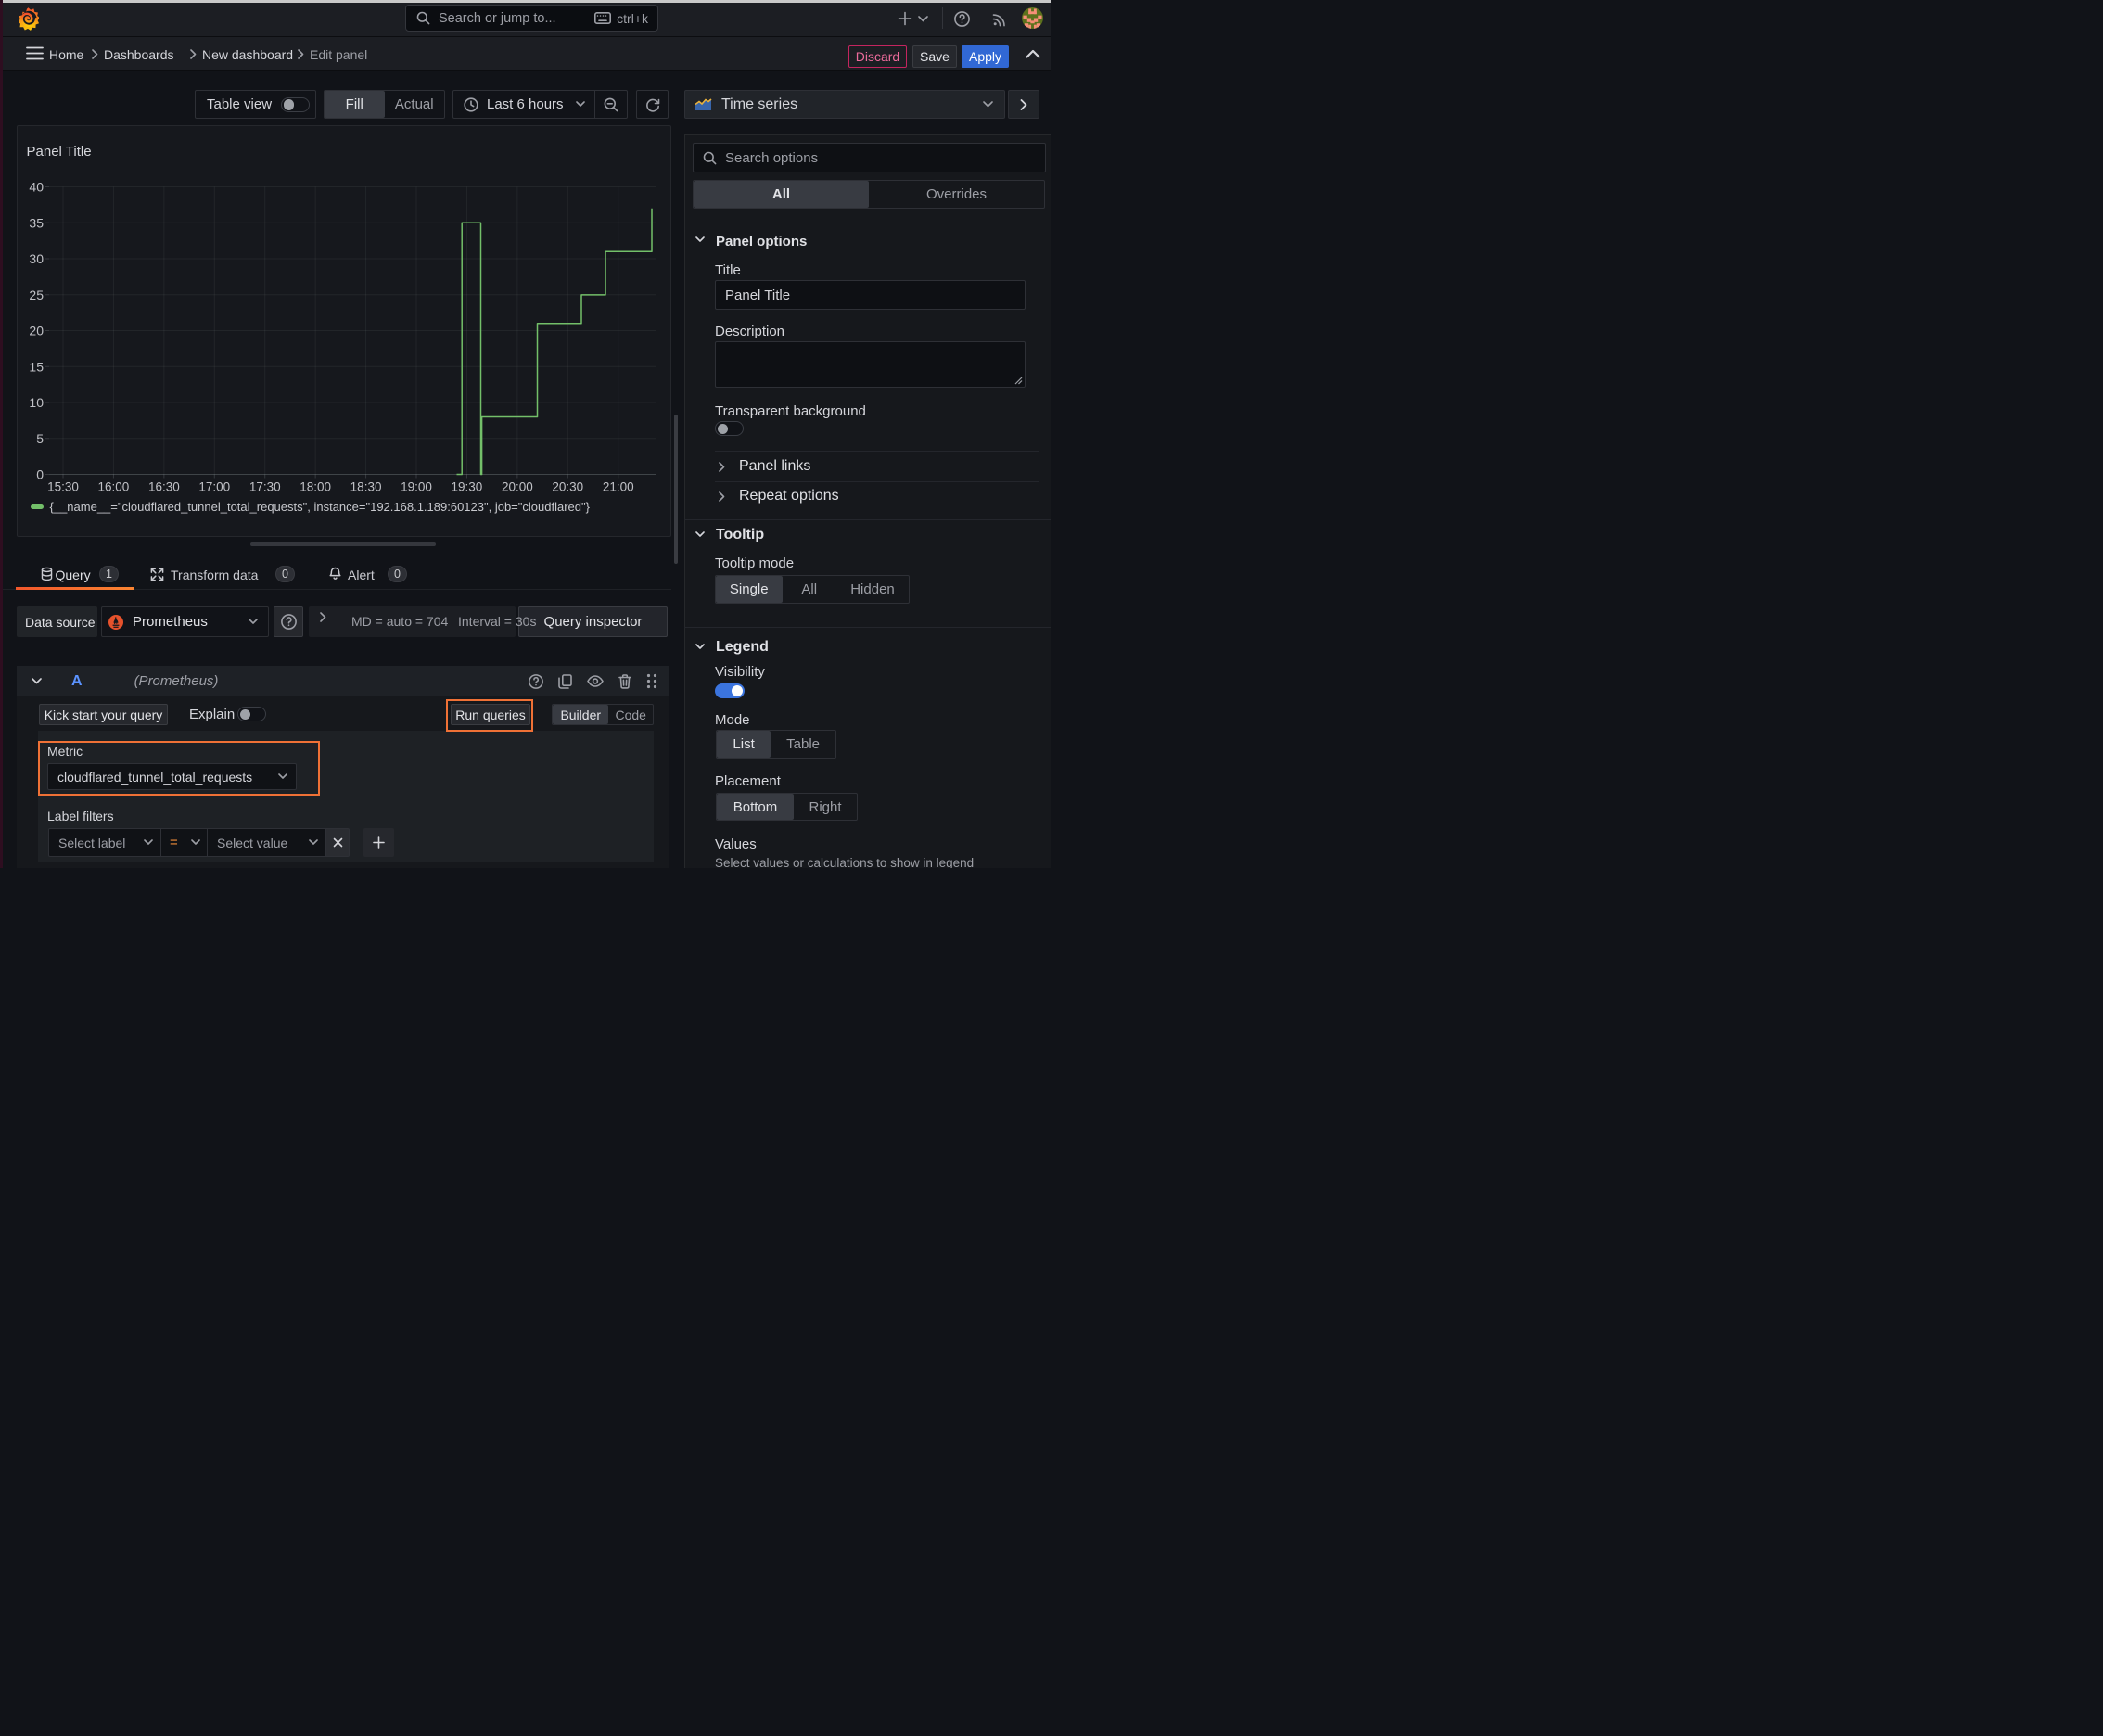 The width and height of the screenshot is (2103, 1736). What do you see at coordinates (36, 187) in the screenshot?
I see `svg-text: 40` at bounding box center [36, 187].